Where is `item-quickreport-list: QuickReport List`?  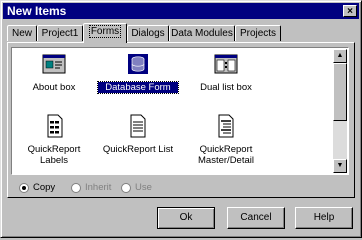
item-quickreport-list: QuickReport List is located at coordinates (138, 136).